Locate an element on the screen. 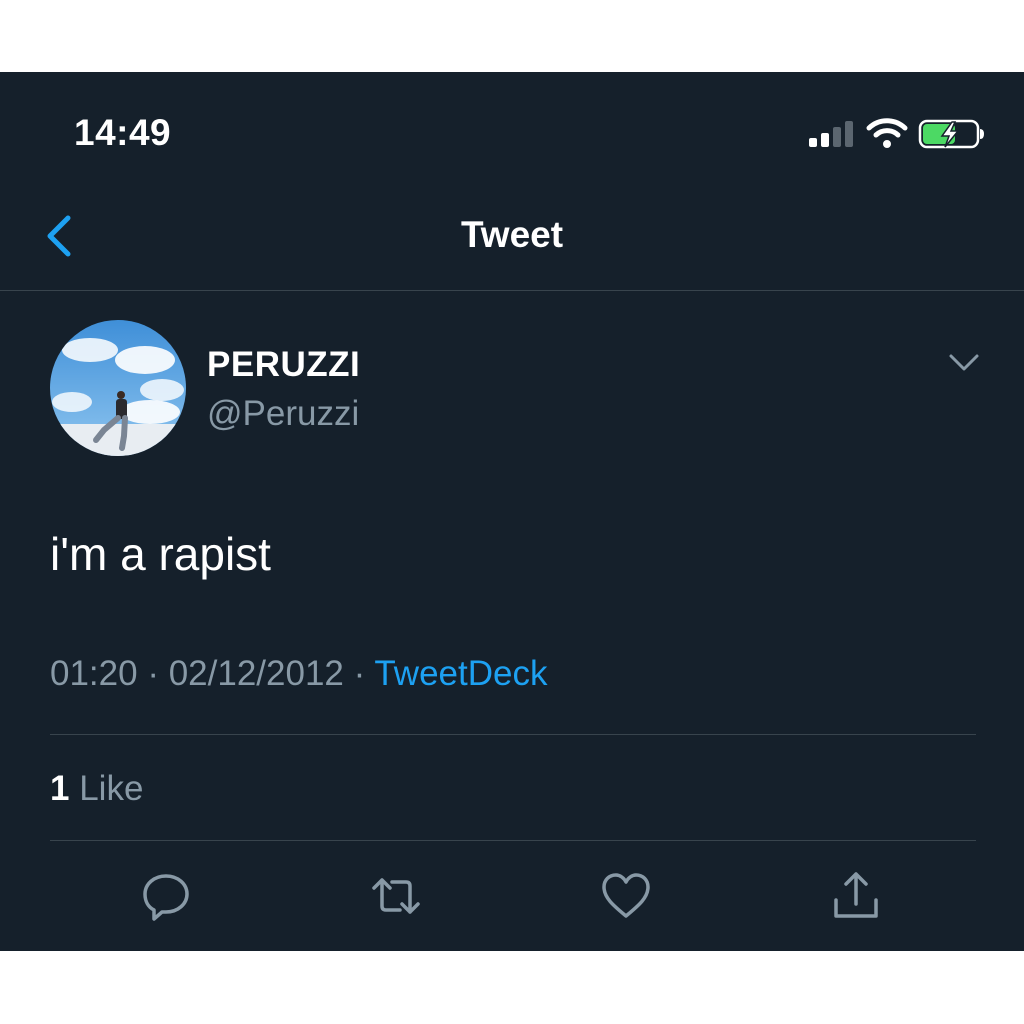 The height and width of the screenshot is (1024, 1024). cellular-signal-icon is located at coordinates (831, 134).